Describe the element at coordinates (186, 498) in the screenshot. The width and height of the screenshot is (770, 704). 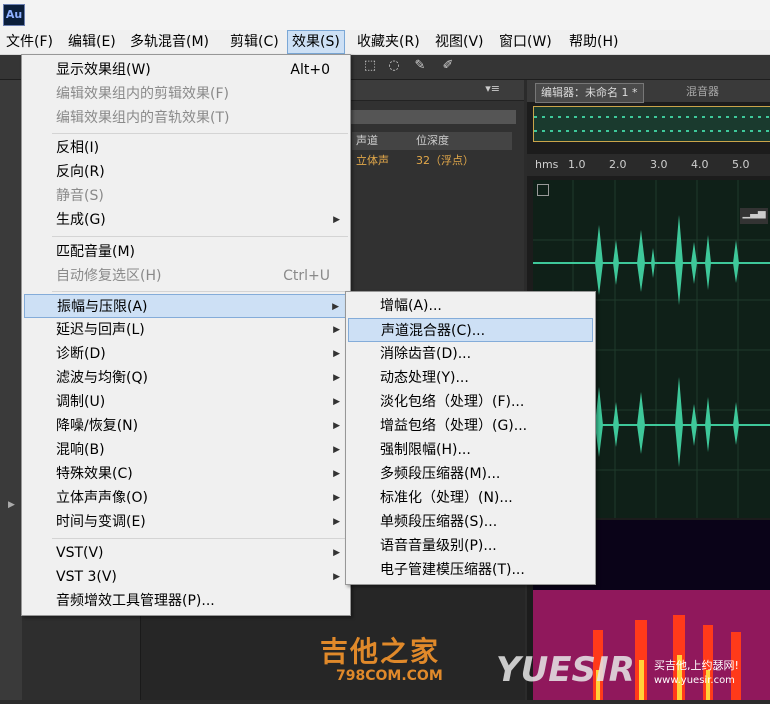
I see `menu-item-stereo-imagery: 立体声声像(O) ▶` at that location.